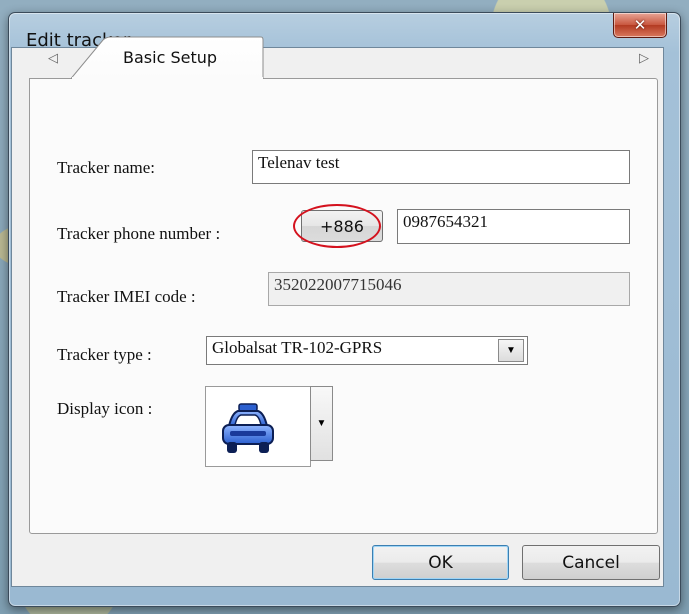  I want to click on tracker-imei-field: 352022007715046, so click(449, 289).